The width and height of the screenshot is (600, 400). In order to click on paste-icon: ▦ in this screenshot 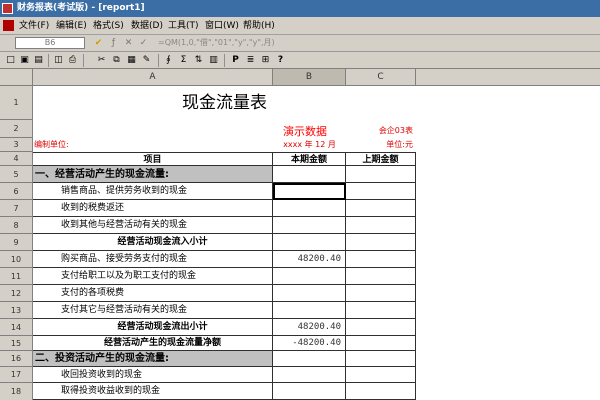, I will do `click(131, 60)`.